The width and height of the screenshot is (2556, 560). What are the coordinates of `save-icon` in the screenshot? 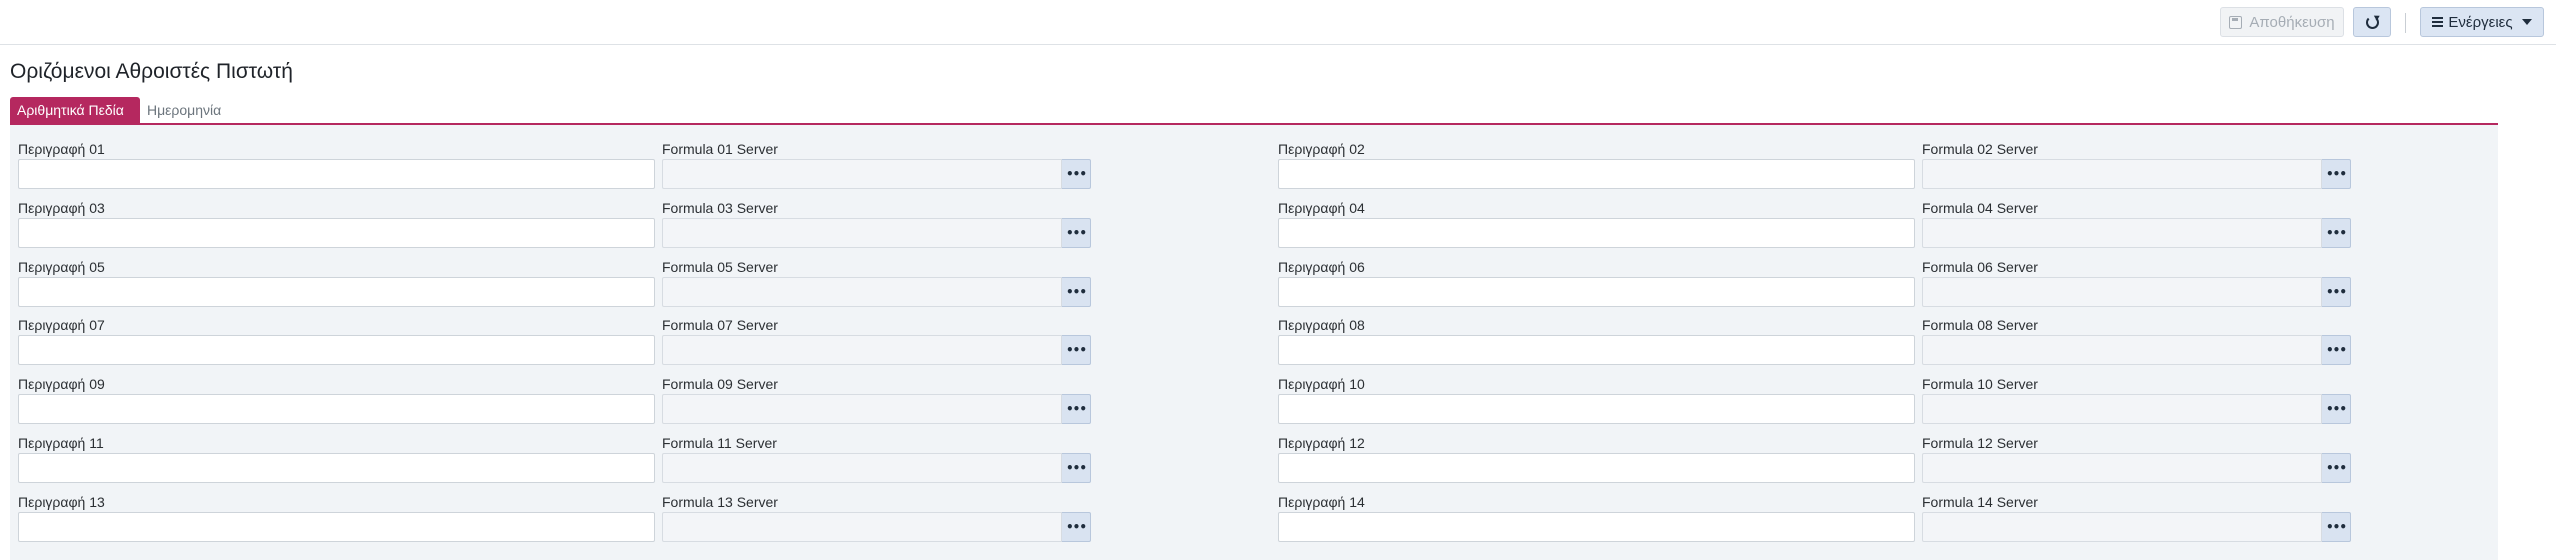 It's located at (2236, 22).